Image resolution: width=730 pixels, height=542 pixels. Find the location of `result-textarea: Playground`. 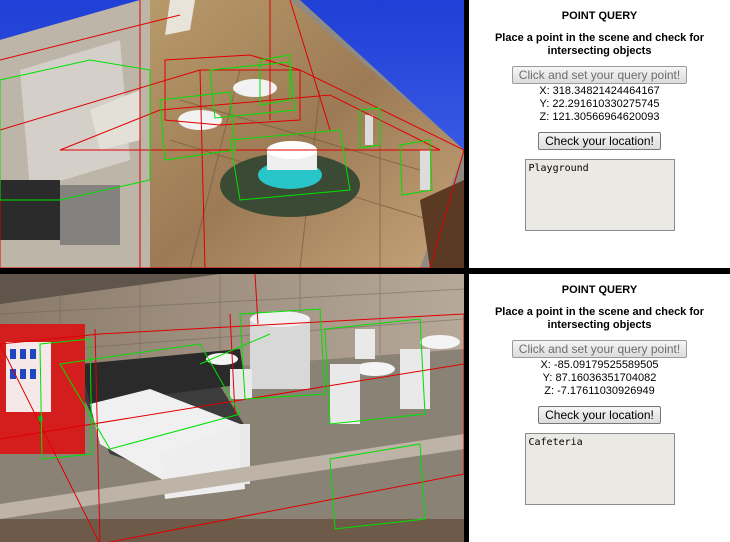

result-textarea: Playground is located at coordinates (599, 195).